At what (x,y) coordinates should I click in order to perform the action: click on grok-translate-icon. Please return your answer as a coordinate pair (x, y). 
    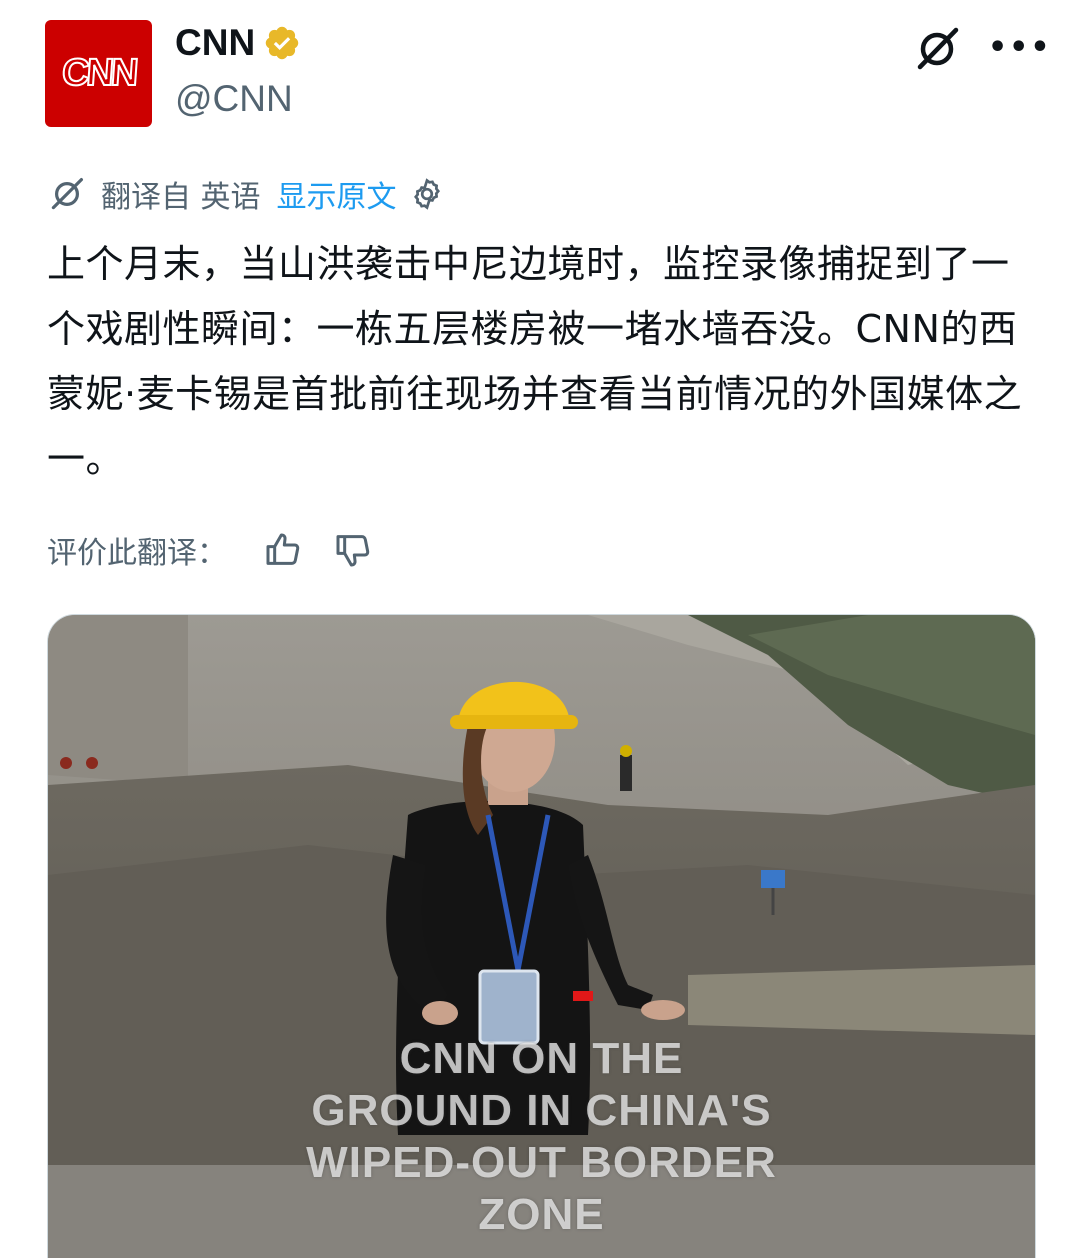
    Looking at the image, I should click on (67, 194).